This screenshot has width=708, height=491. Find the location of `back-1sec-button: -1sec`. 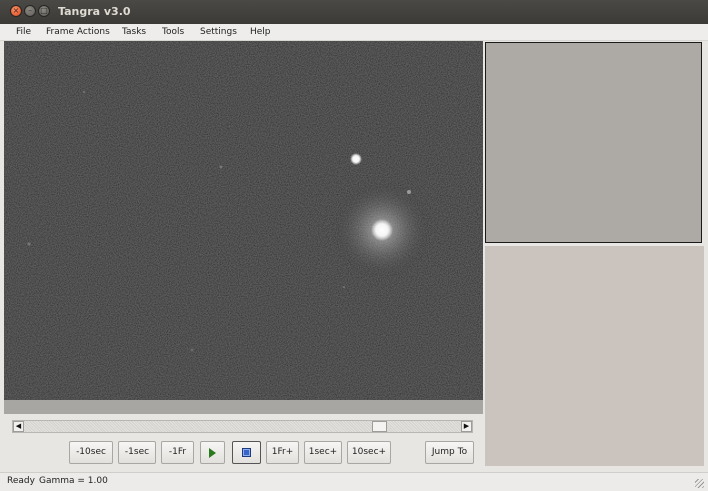

back-1sec-button: -1sec is located at coordinates (137, 452).